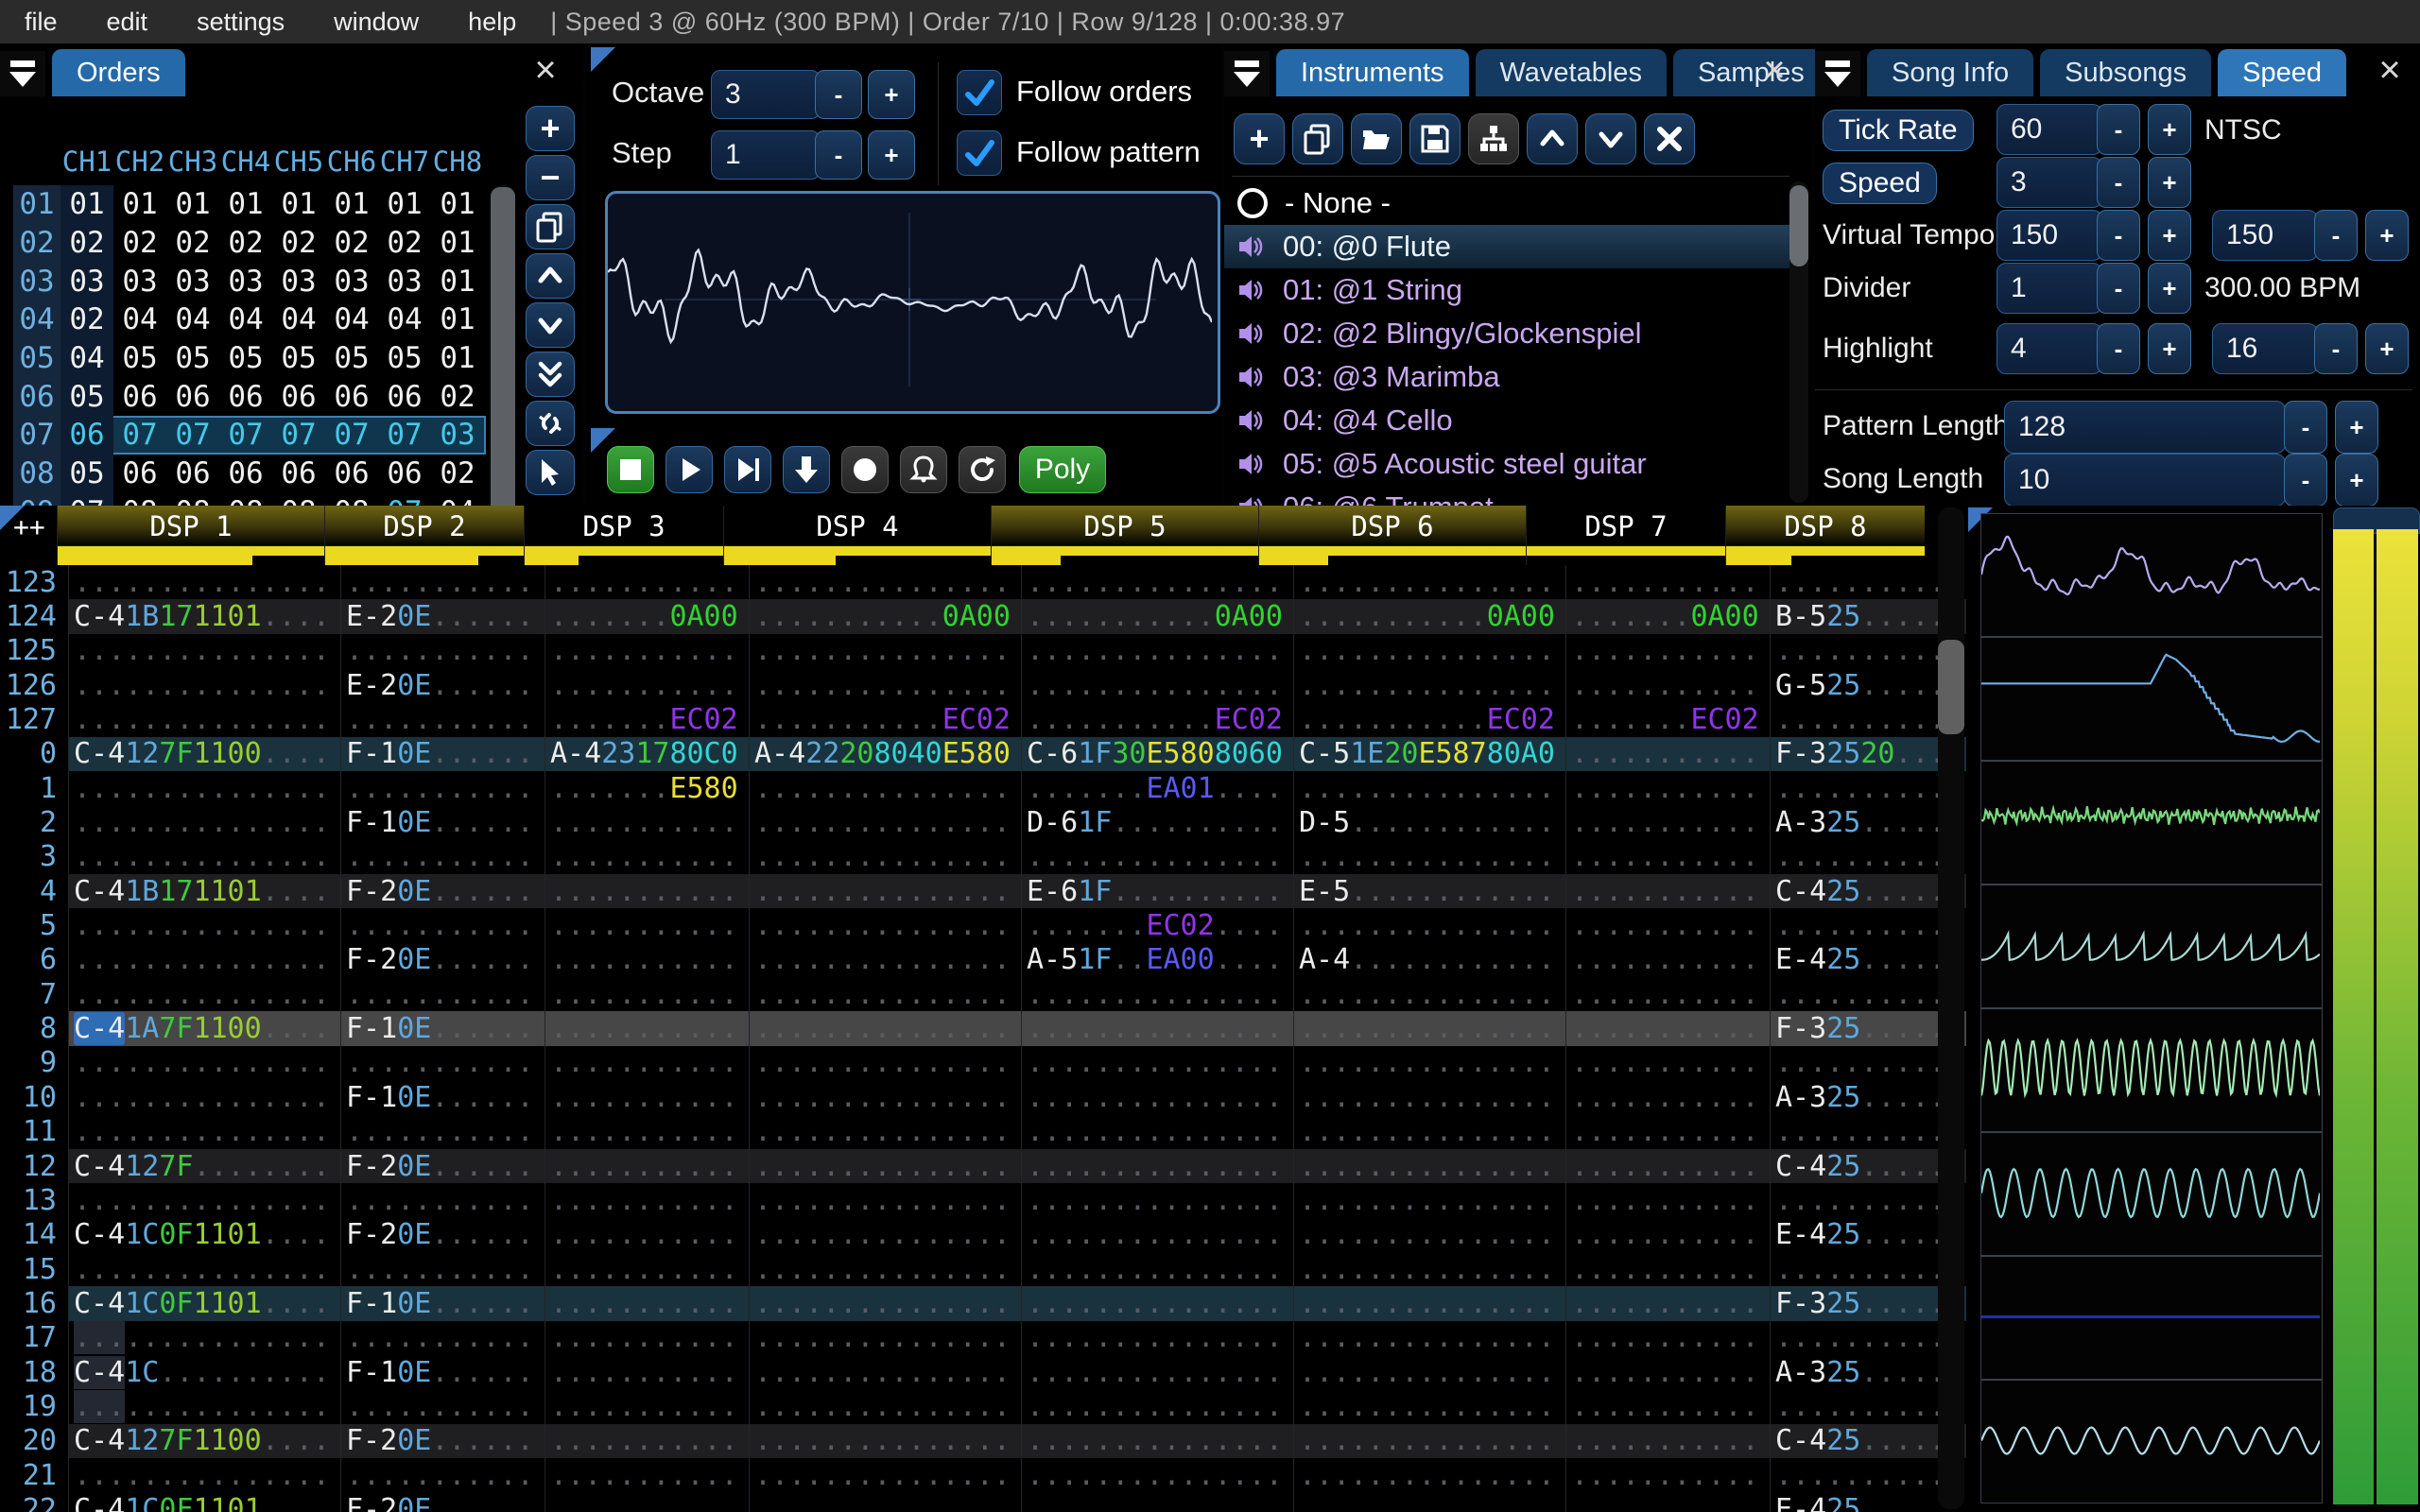 This screenshot has height=1512, width=2420. What do you see at coordinates (1062, 469) in the screenshot?
I see `poly-button: Poly` at bounding box center [1062, 469].